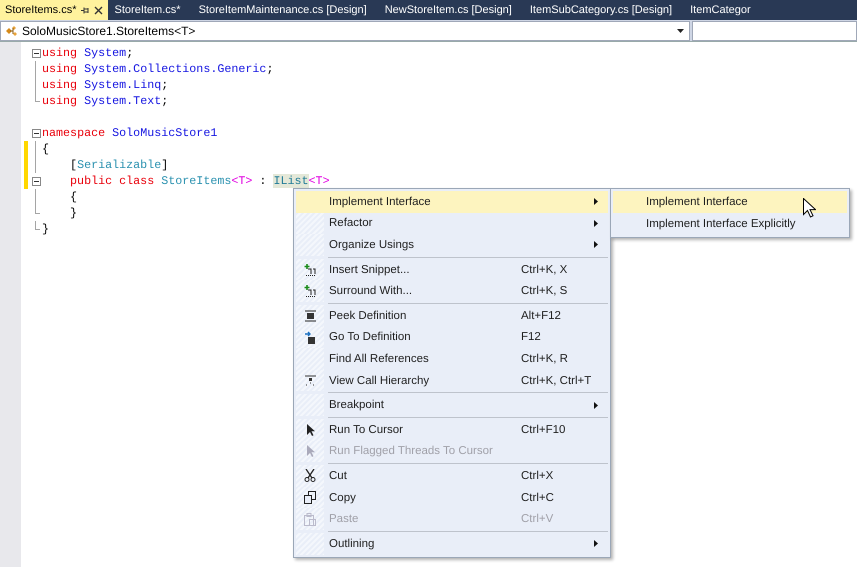 The image size is (857, 567). I want to click on close-icon, so click(98, 10).